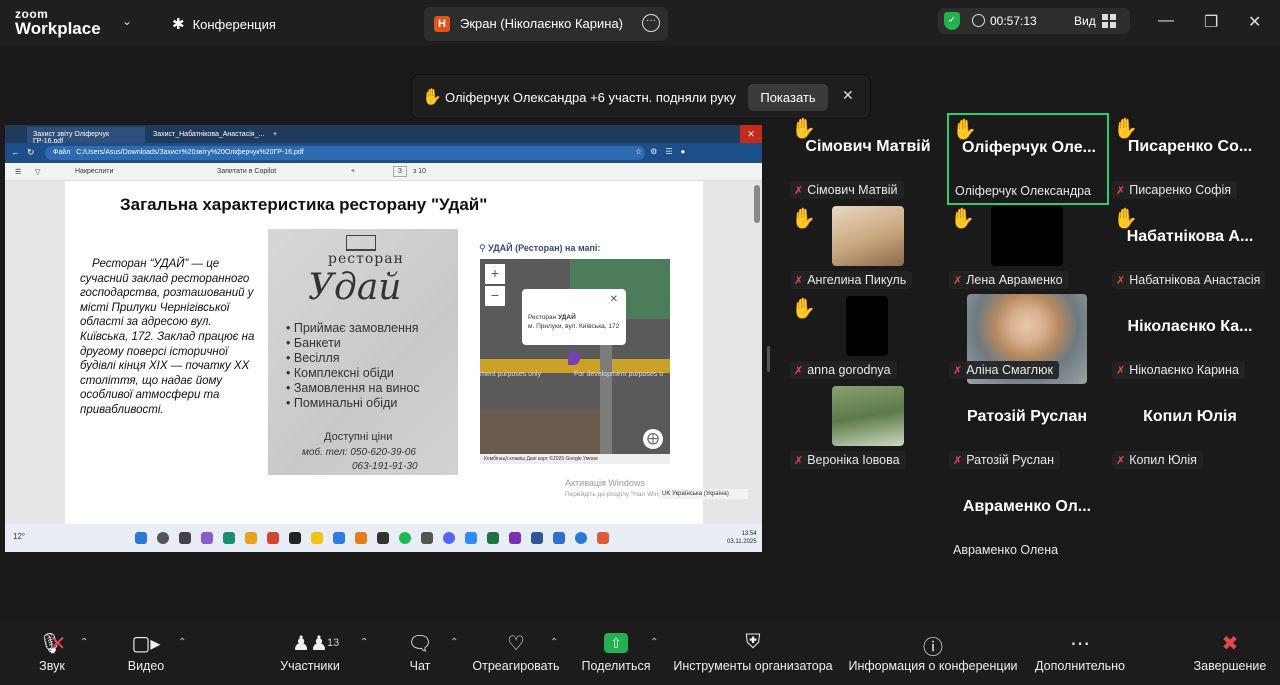 The image size is (1280, 685). Describe the element at coordinates (353, 171) in the screenshot. I see `zoom-in-icon: +` at that location.